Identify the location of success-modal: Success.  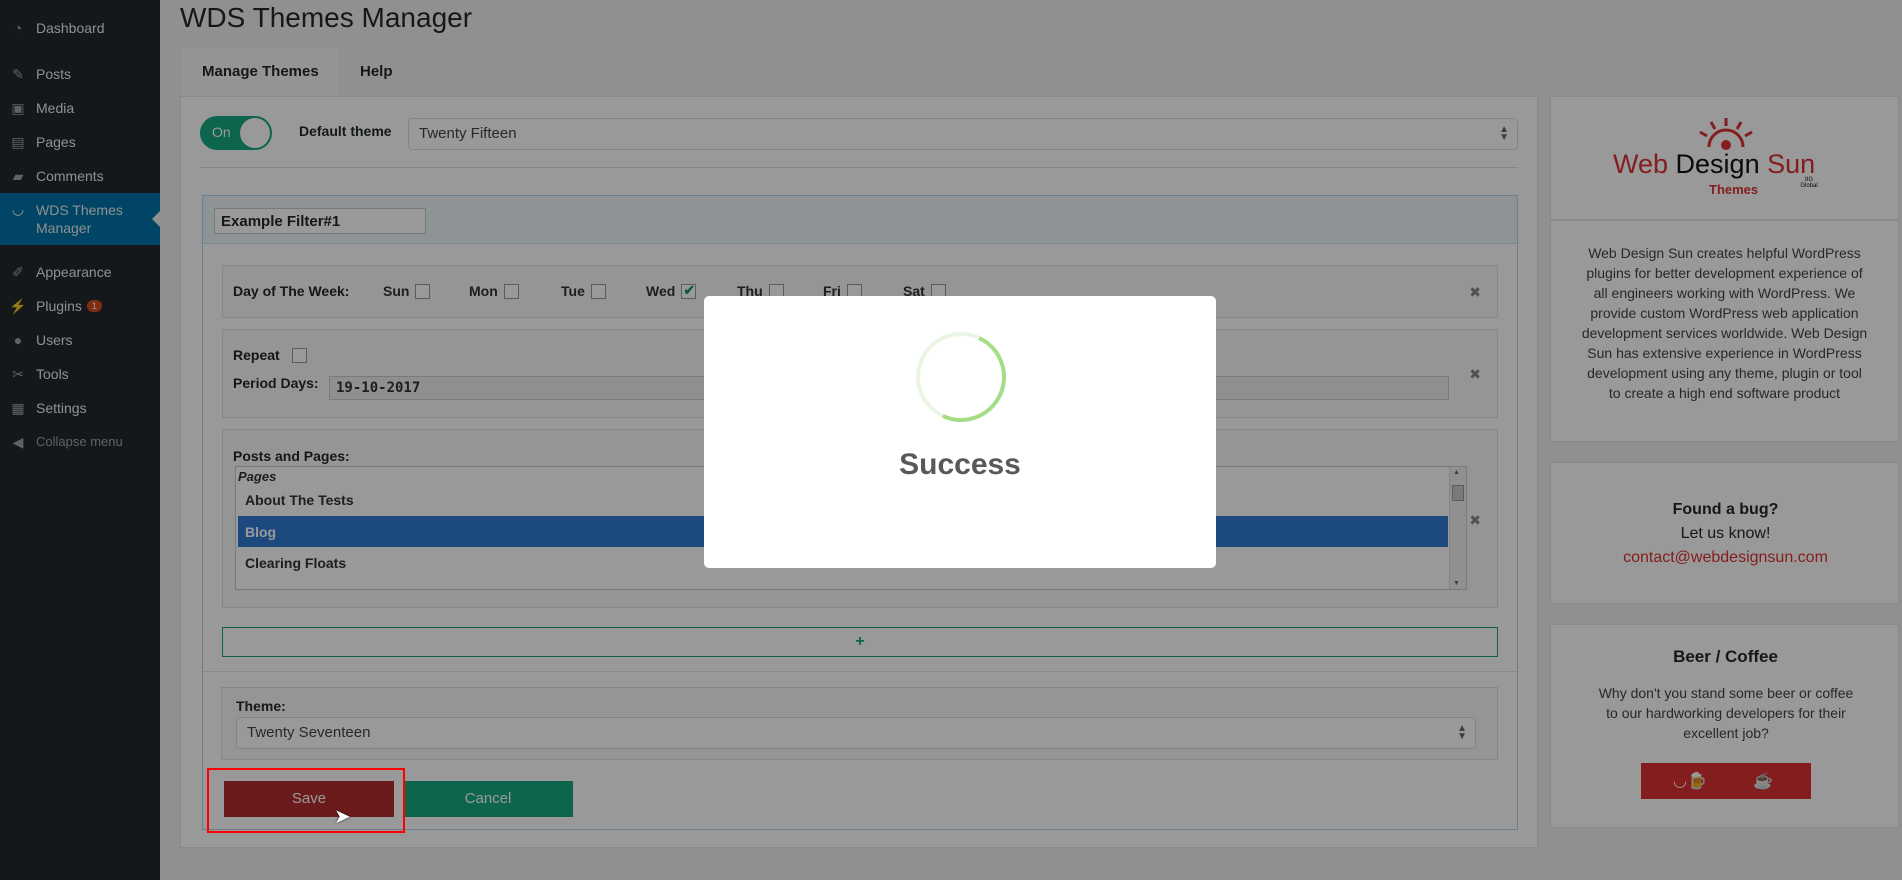
(960, 432).